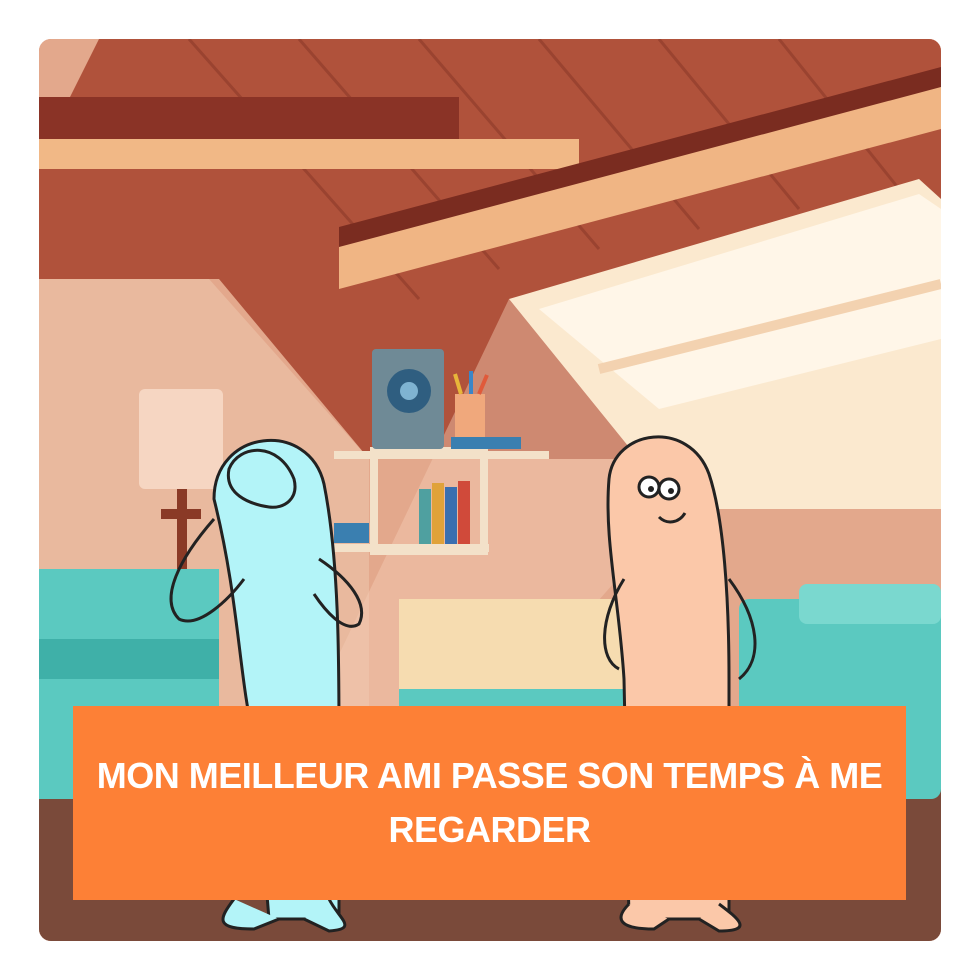 The width and height of the screenshot is (980, 980). What do you see at coordinates (181, 439) in the screenshot?
I see `lamp-shade` at bounding box center [181, 439].